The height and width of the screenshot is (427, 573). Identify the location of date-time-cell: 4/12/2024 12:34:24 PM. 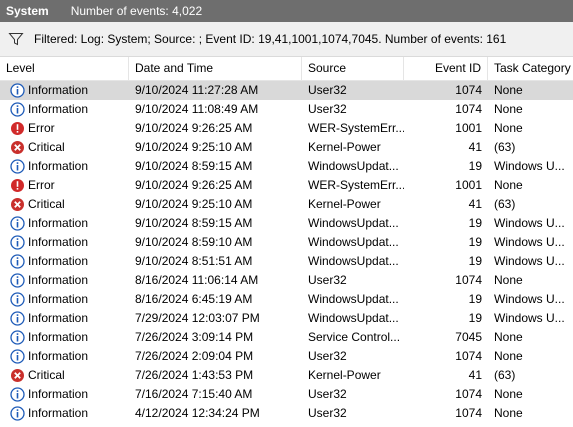
(197, 413).